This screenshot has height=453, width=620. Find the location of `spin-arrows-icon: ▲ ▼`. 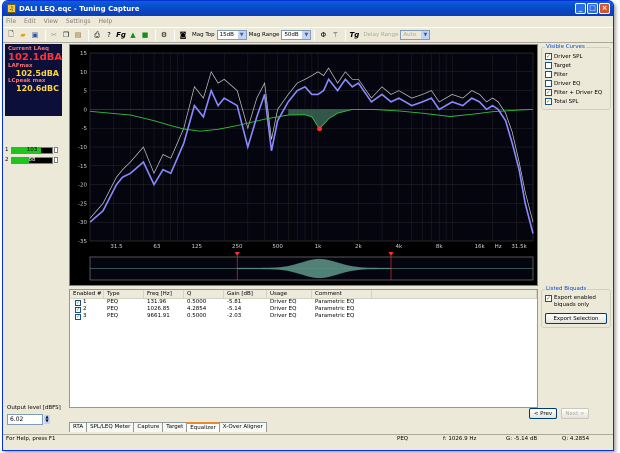

spin-arrows-icon: ▲ ▼ is located at coordinates (47, 419).